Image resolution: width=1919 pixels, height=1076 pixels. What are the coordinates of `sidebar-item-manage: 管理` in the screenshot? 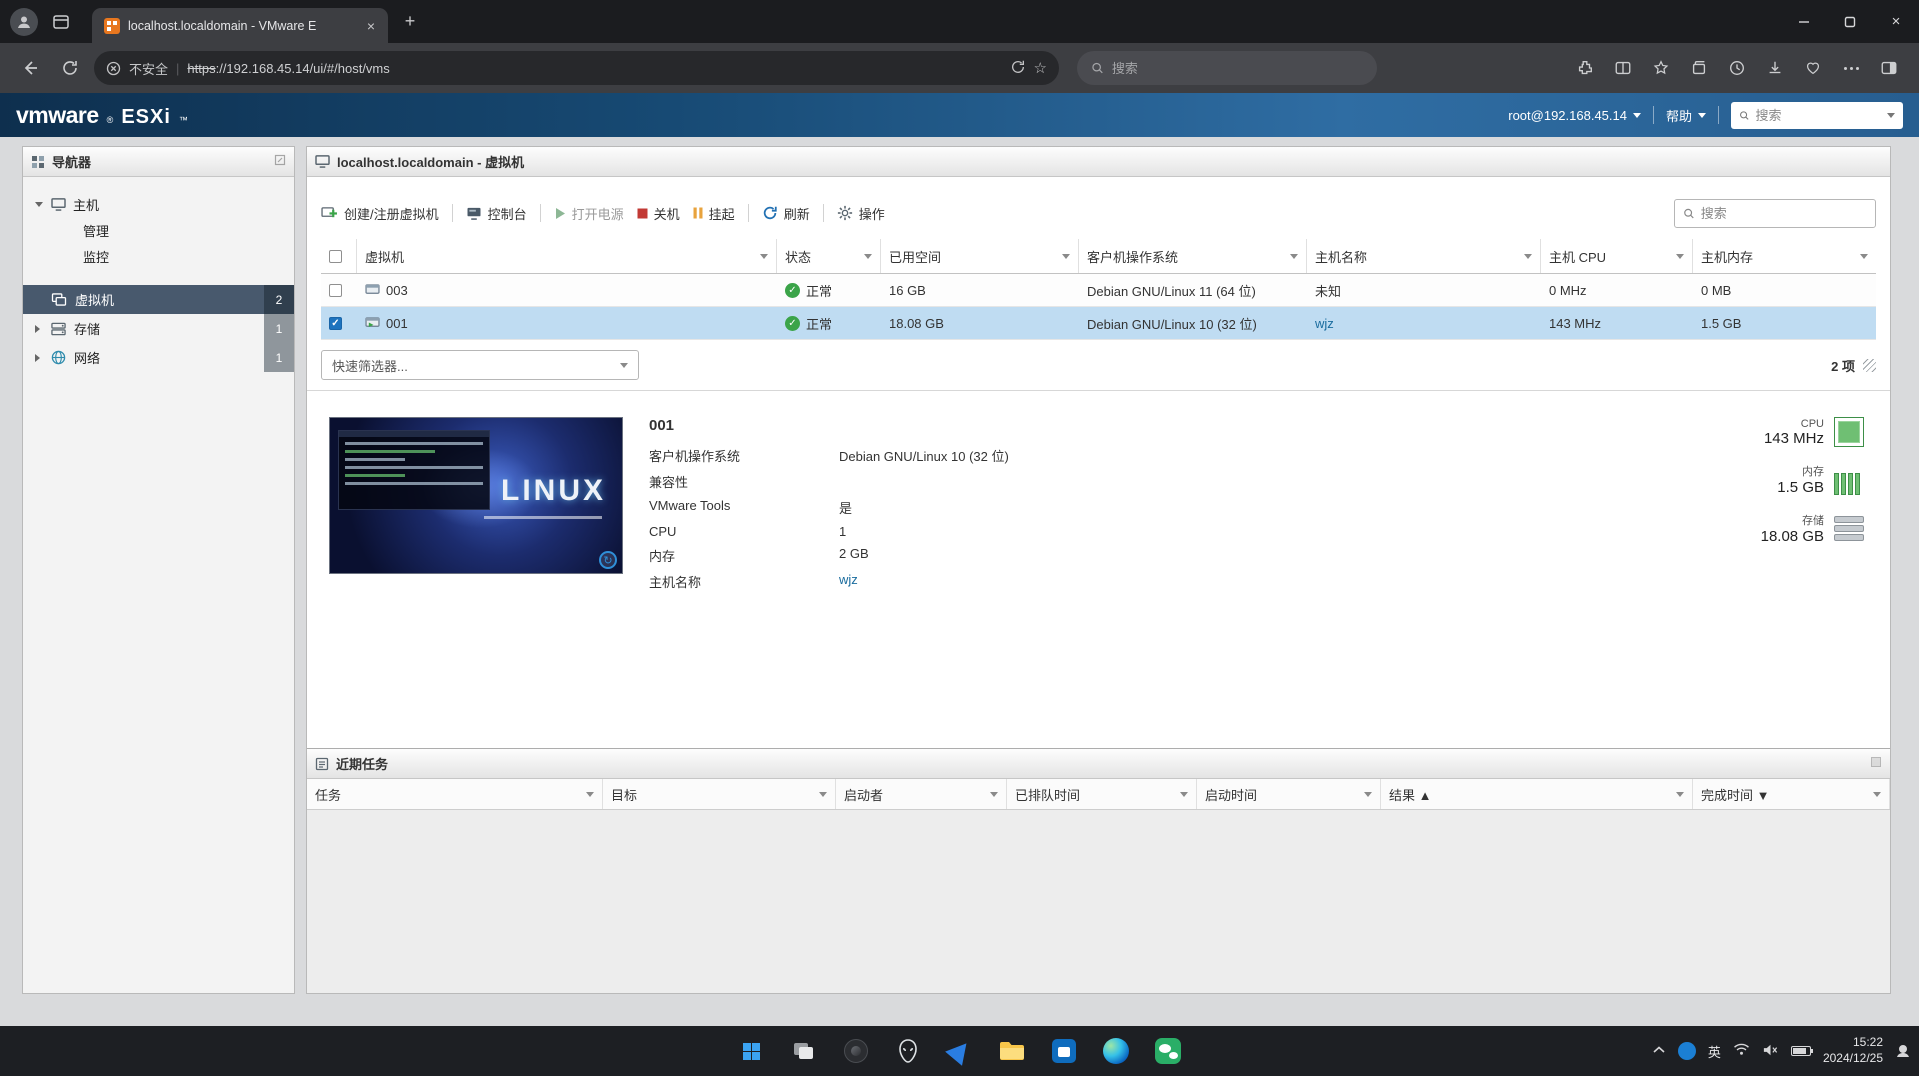 It's located at (158, 230).